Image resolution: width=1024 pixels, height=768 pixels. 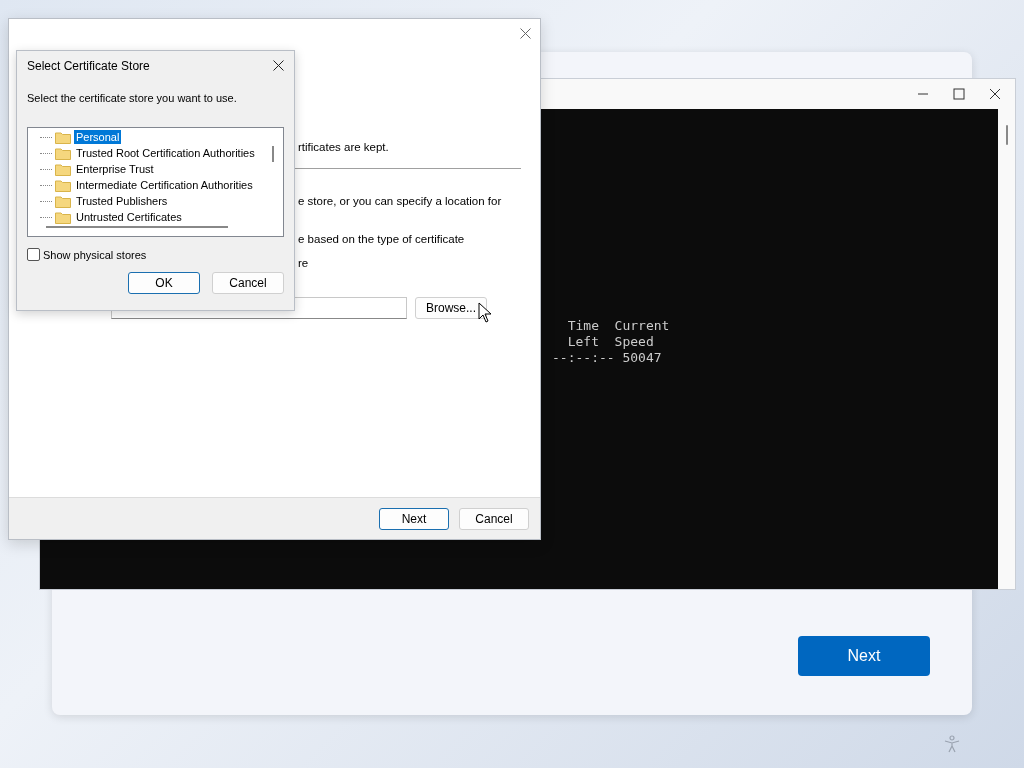 What do you see at coordinates (165, 153) in the screenshot?
I see `store-item: Trusted Root Certification Authorities` at bounding box center [165, 153].